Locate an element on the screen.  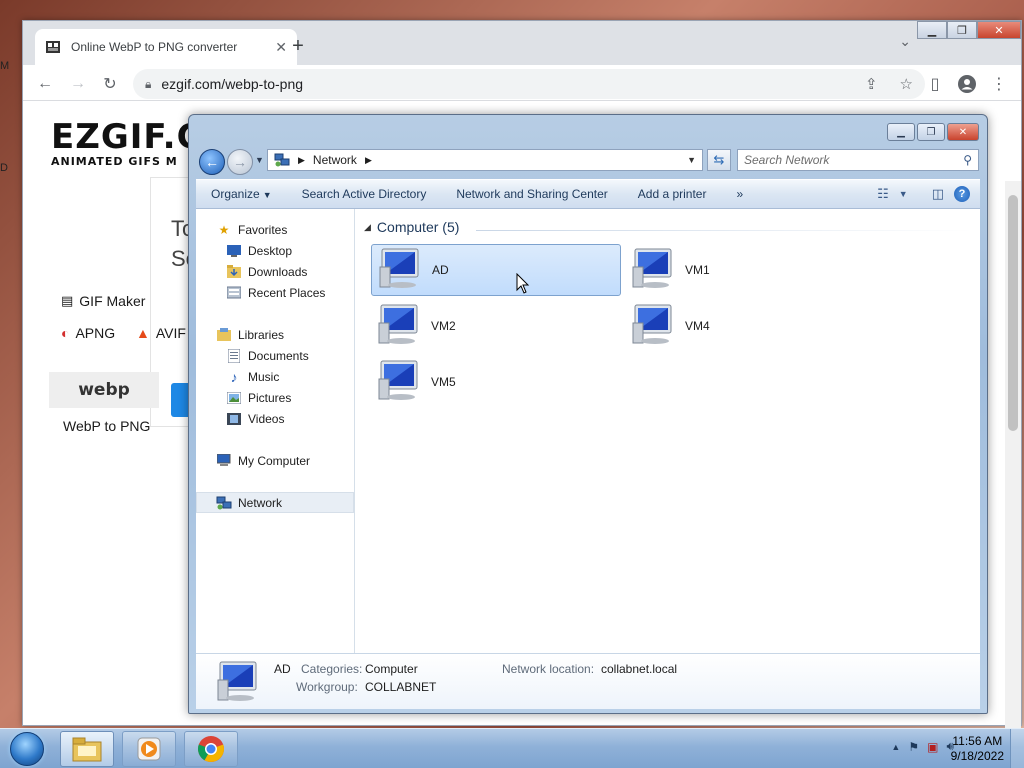
nav-videos: Videos is located at coordinates (275, 418).